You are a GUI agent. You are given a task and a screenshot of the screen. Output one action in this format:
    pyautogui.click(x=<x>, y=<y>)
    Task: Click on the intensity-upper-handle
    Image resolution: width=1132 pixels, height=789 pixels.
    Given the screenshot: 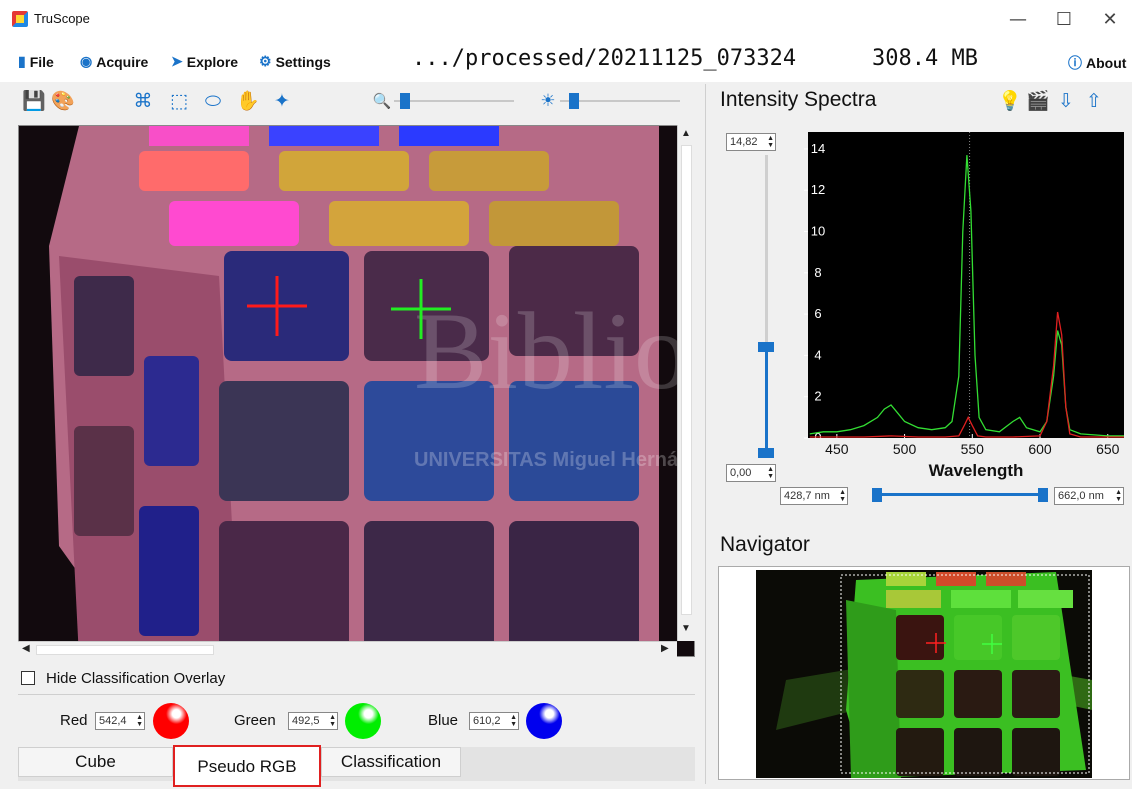 What is the action you would take?
    pyautogui.click(x=766, y=347)
    